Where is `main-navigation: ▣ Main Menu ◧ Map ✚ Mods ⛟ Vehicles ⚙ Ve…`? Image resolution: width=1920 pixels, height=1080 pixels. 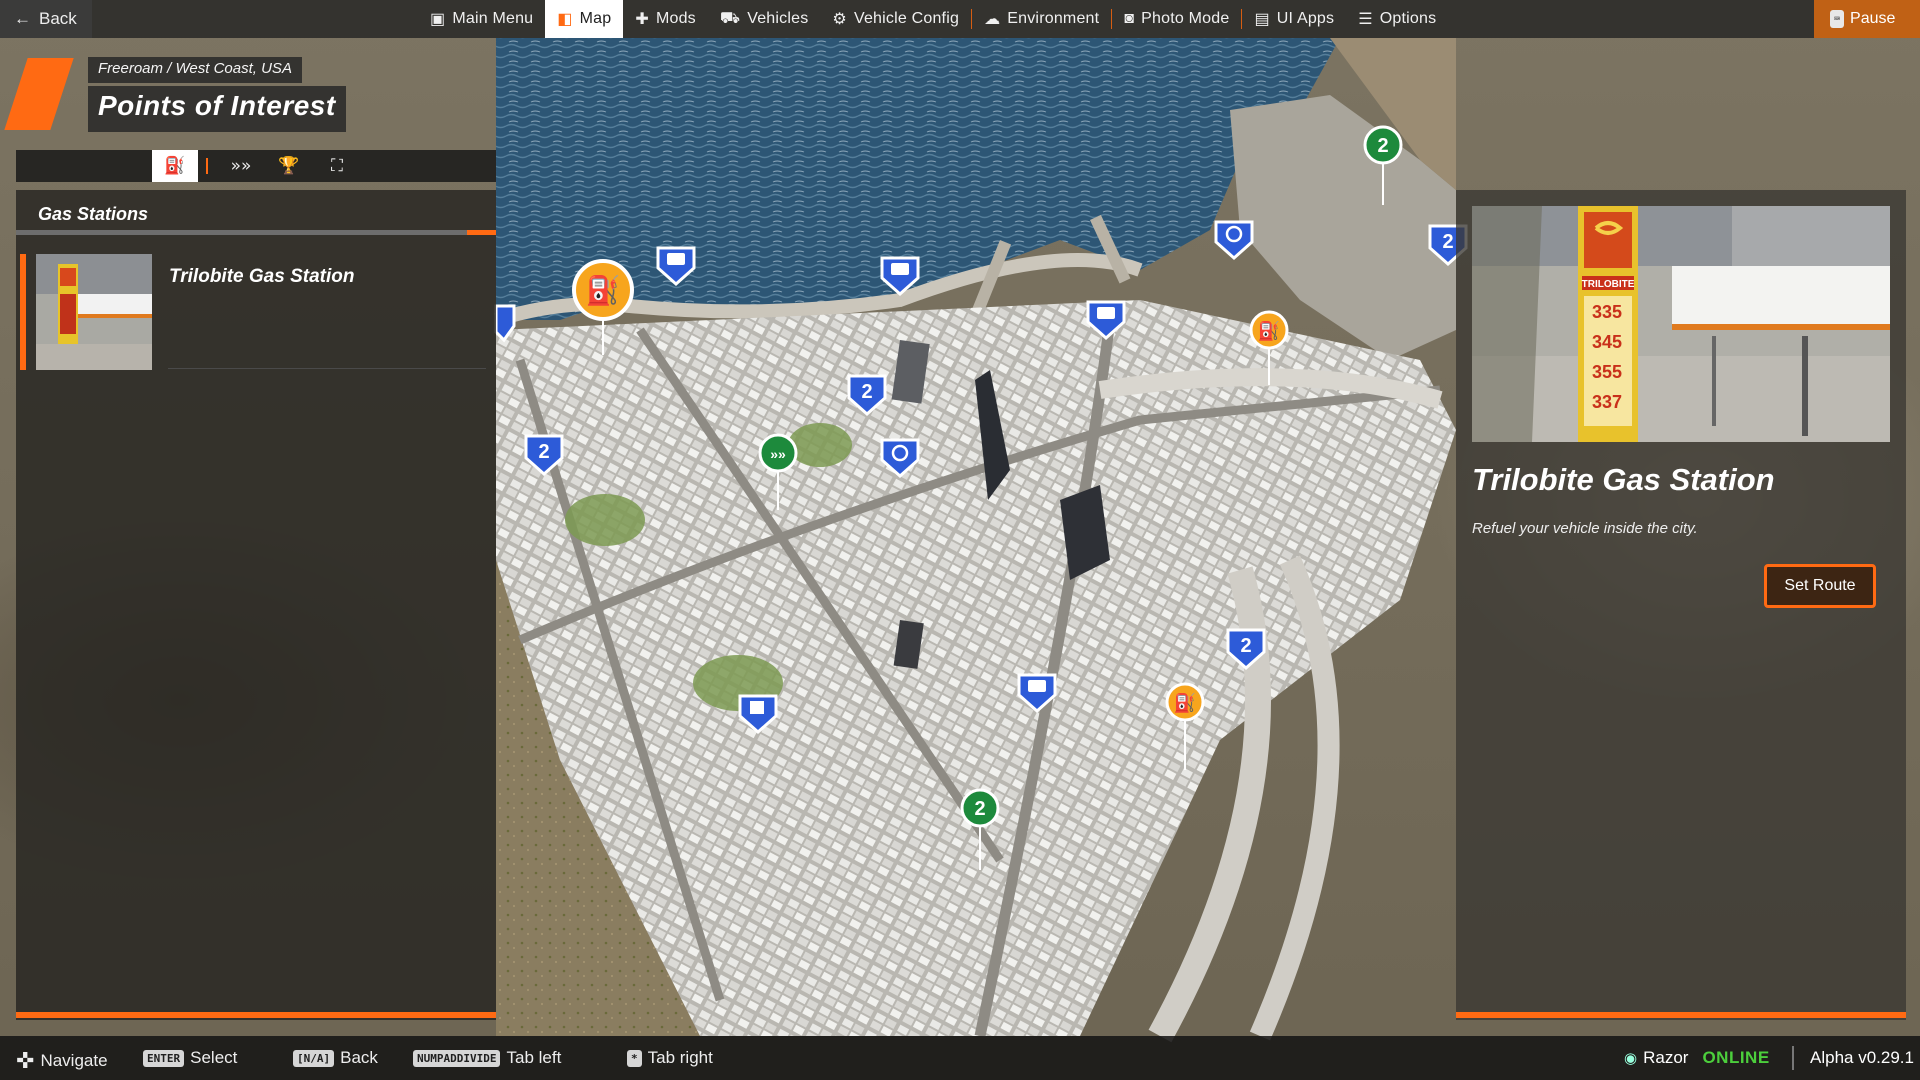
main-navigation: ▣ Main Menu ◧ Map ✚ Mods ⛟ Vehicles ⚙ Ve… is located at coordinates (933, 19).